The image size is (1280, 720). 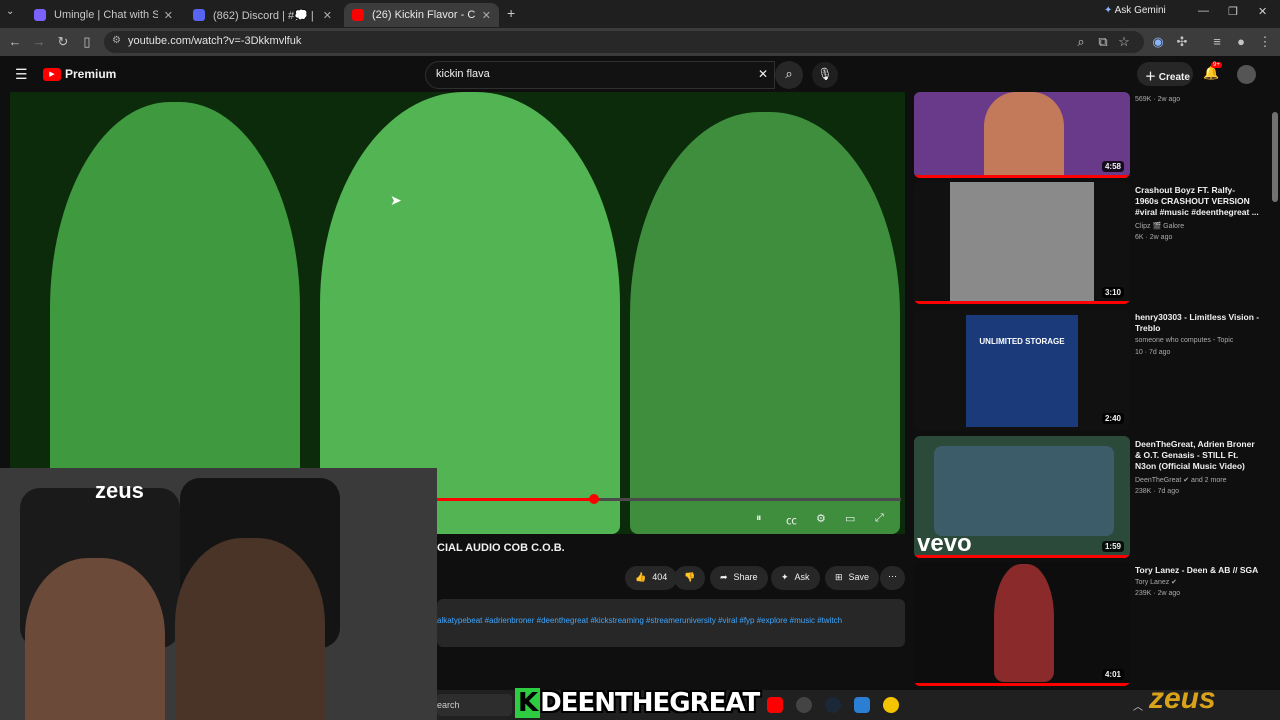 I want to click on ask-button: ✦ Ask, so click(x=795, y=578).